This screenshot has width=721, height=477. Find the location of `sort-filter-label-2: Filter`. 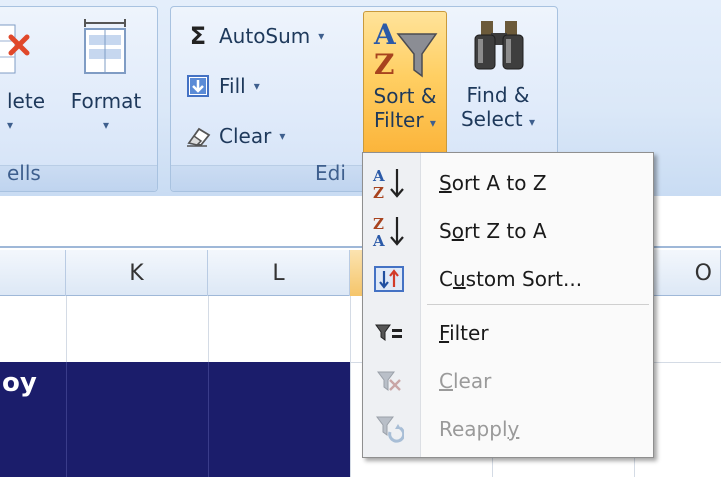

sort-filter-label-2: Filter is located at coordinates (399, 120).